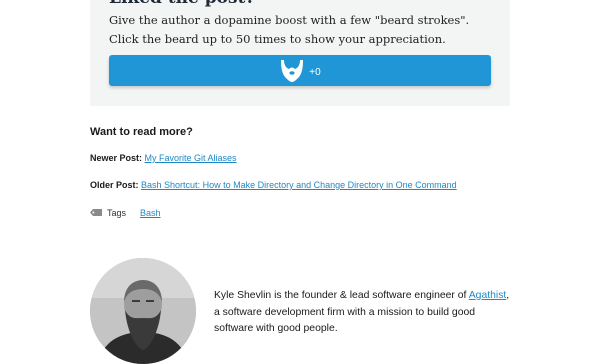  What do you see at coordinates (488, 295) in the screenshot?
I see `agathist-link: Agathist` at bounding box center [488, 295].